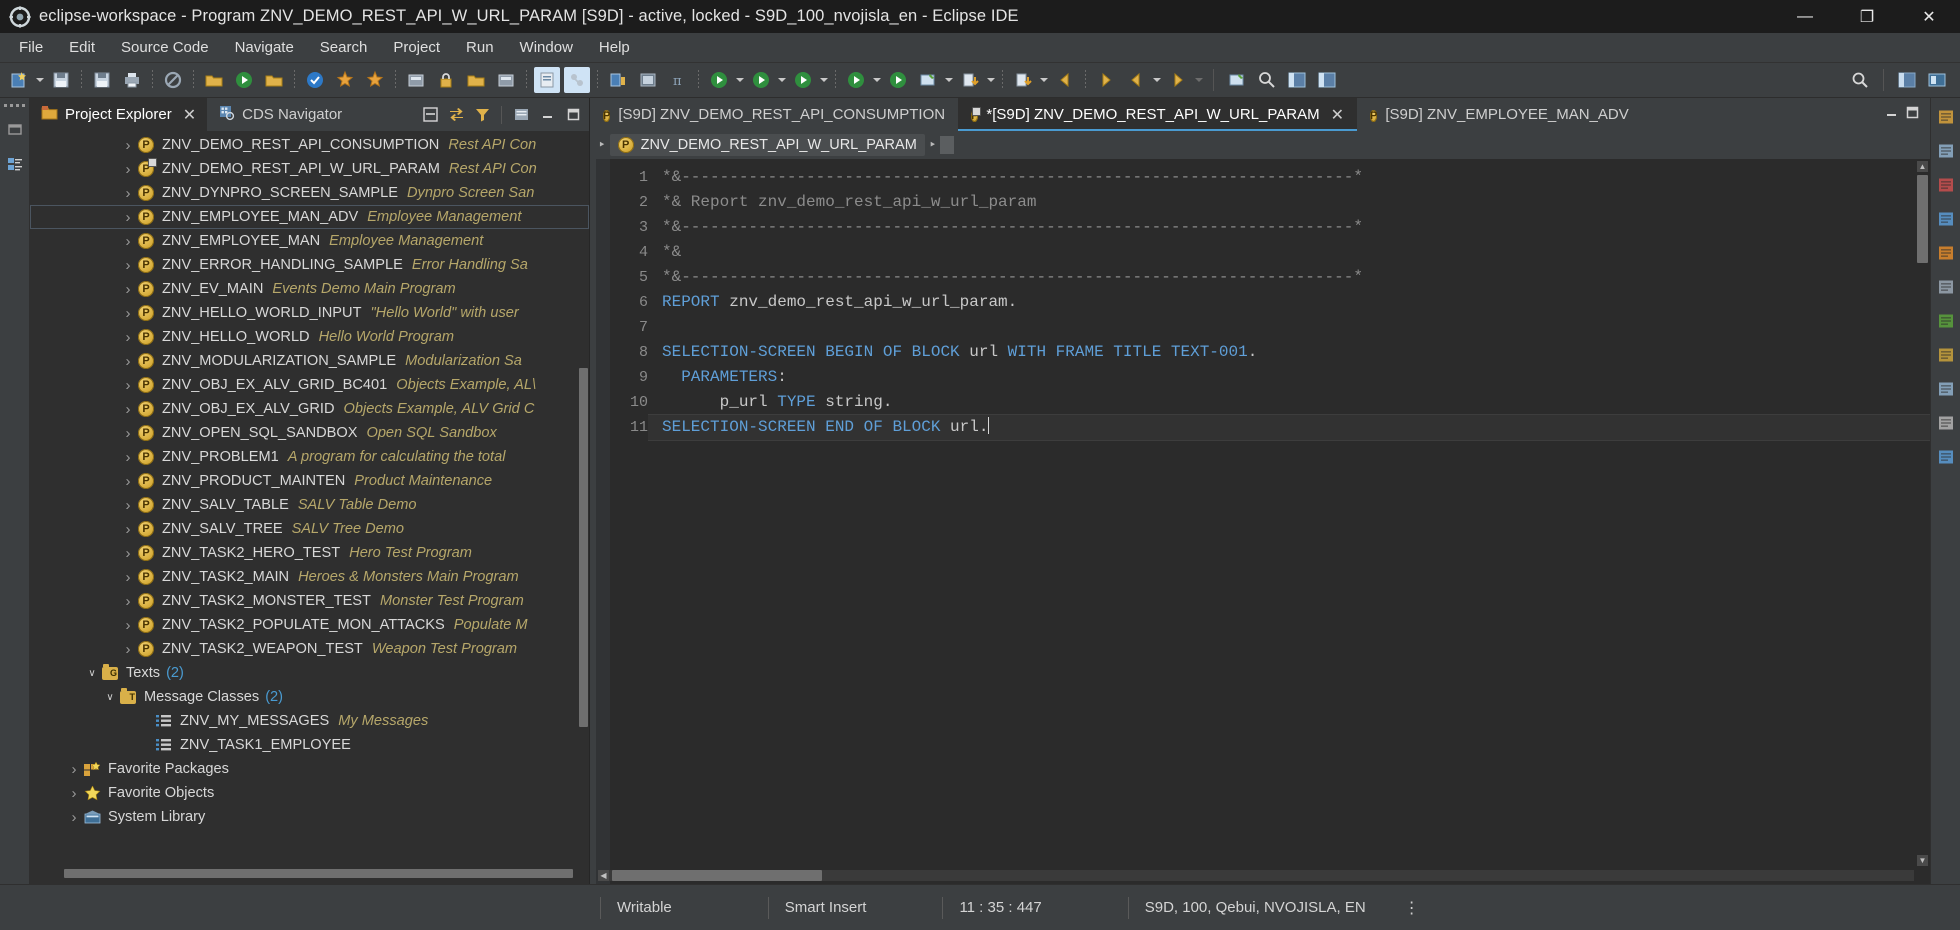 This screenshot has height=930, width=1960. What do you see at coordinates (1106, 80) in the screenshot?
I see `forward-arrow-icon` at bounding box center [1106, 80].